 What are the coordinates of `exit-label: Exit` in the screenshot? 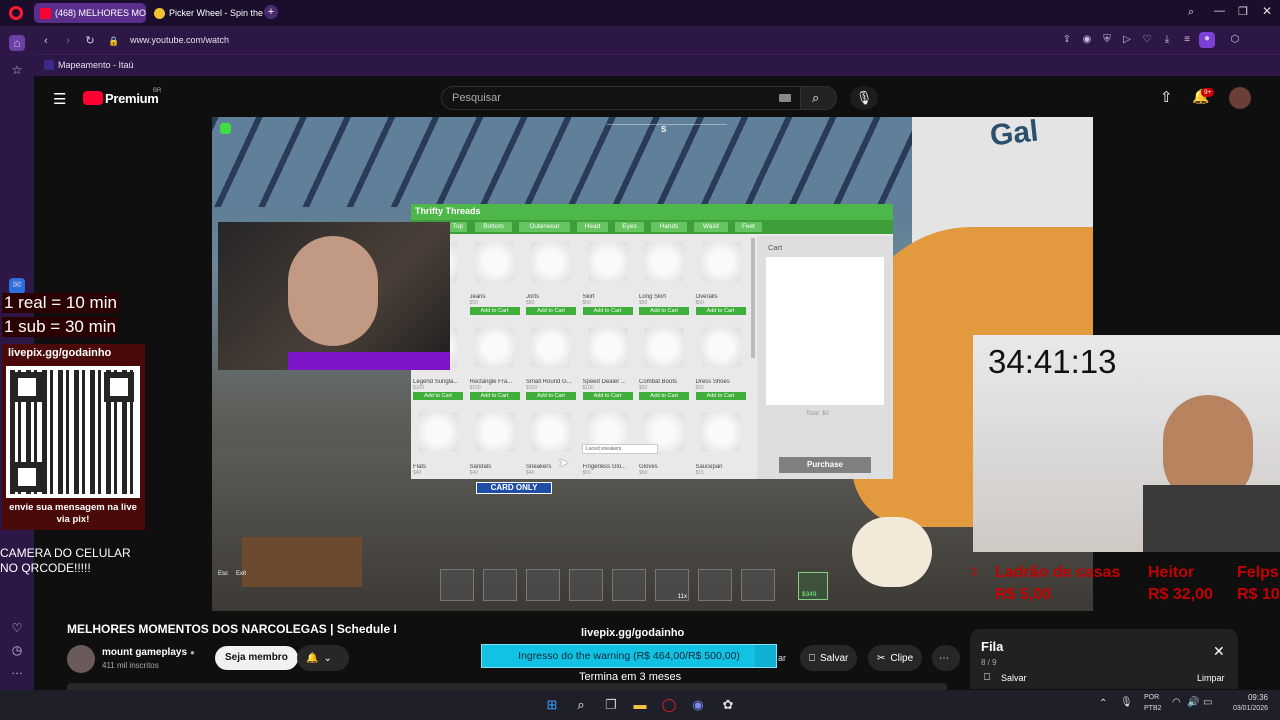 It's located at (241, 574).